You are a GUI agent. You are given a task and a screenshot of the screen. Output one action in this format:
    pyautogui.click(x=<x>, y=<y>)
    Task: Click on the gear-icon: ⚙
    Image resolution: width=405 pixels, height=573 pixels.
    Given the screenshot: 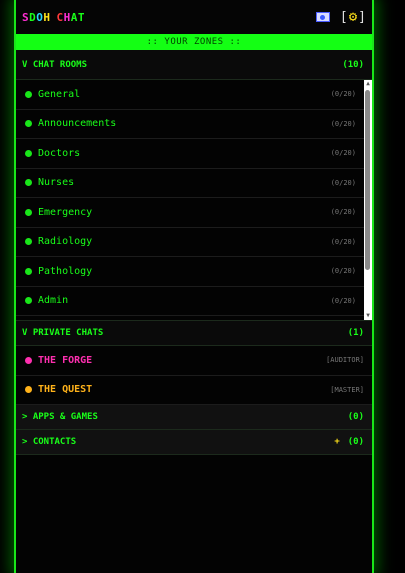 What is the action you would take?
    pyautogui.click(x=353, y=17)
    